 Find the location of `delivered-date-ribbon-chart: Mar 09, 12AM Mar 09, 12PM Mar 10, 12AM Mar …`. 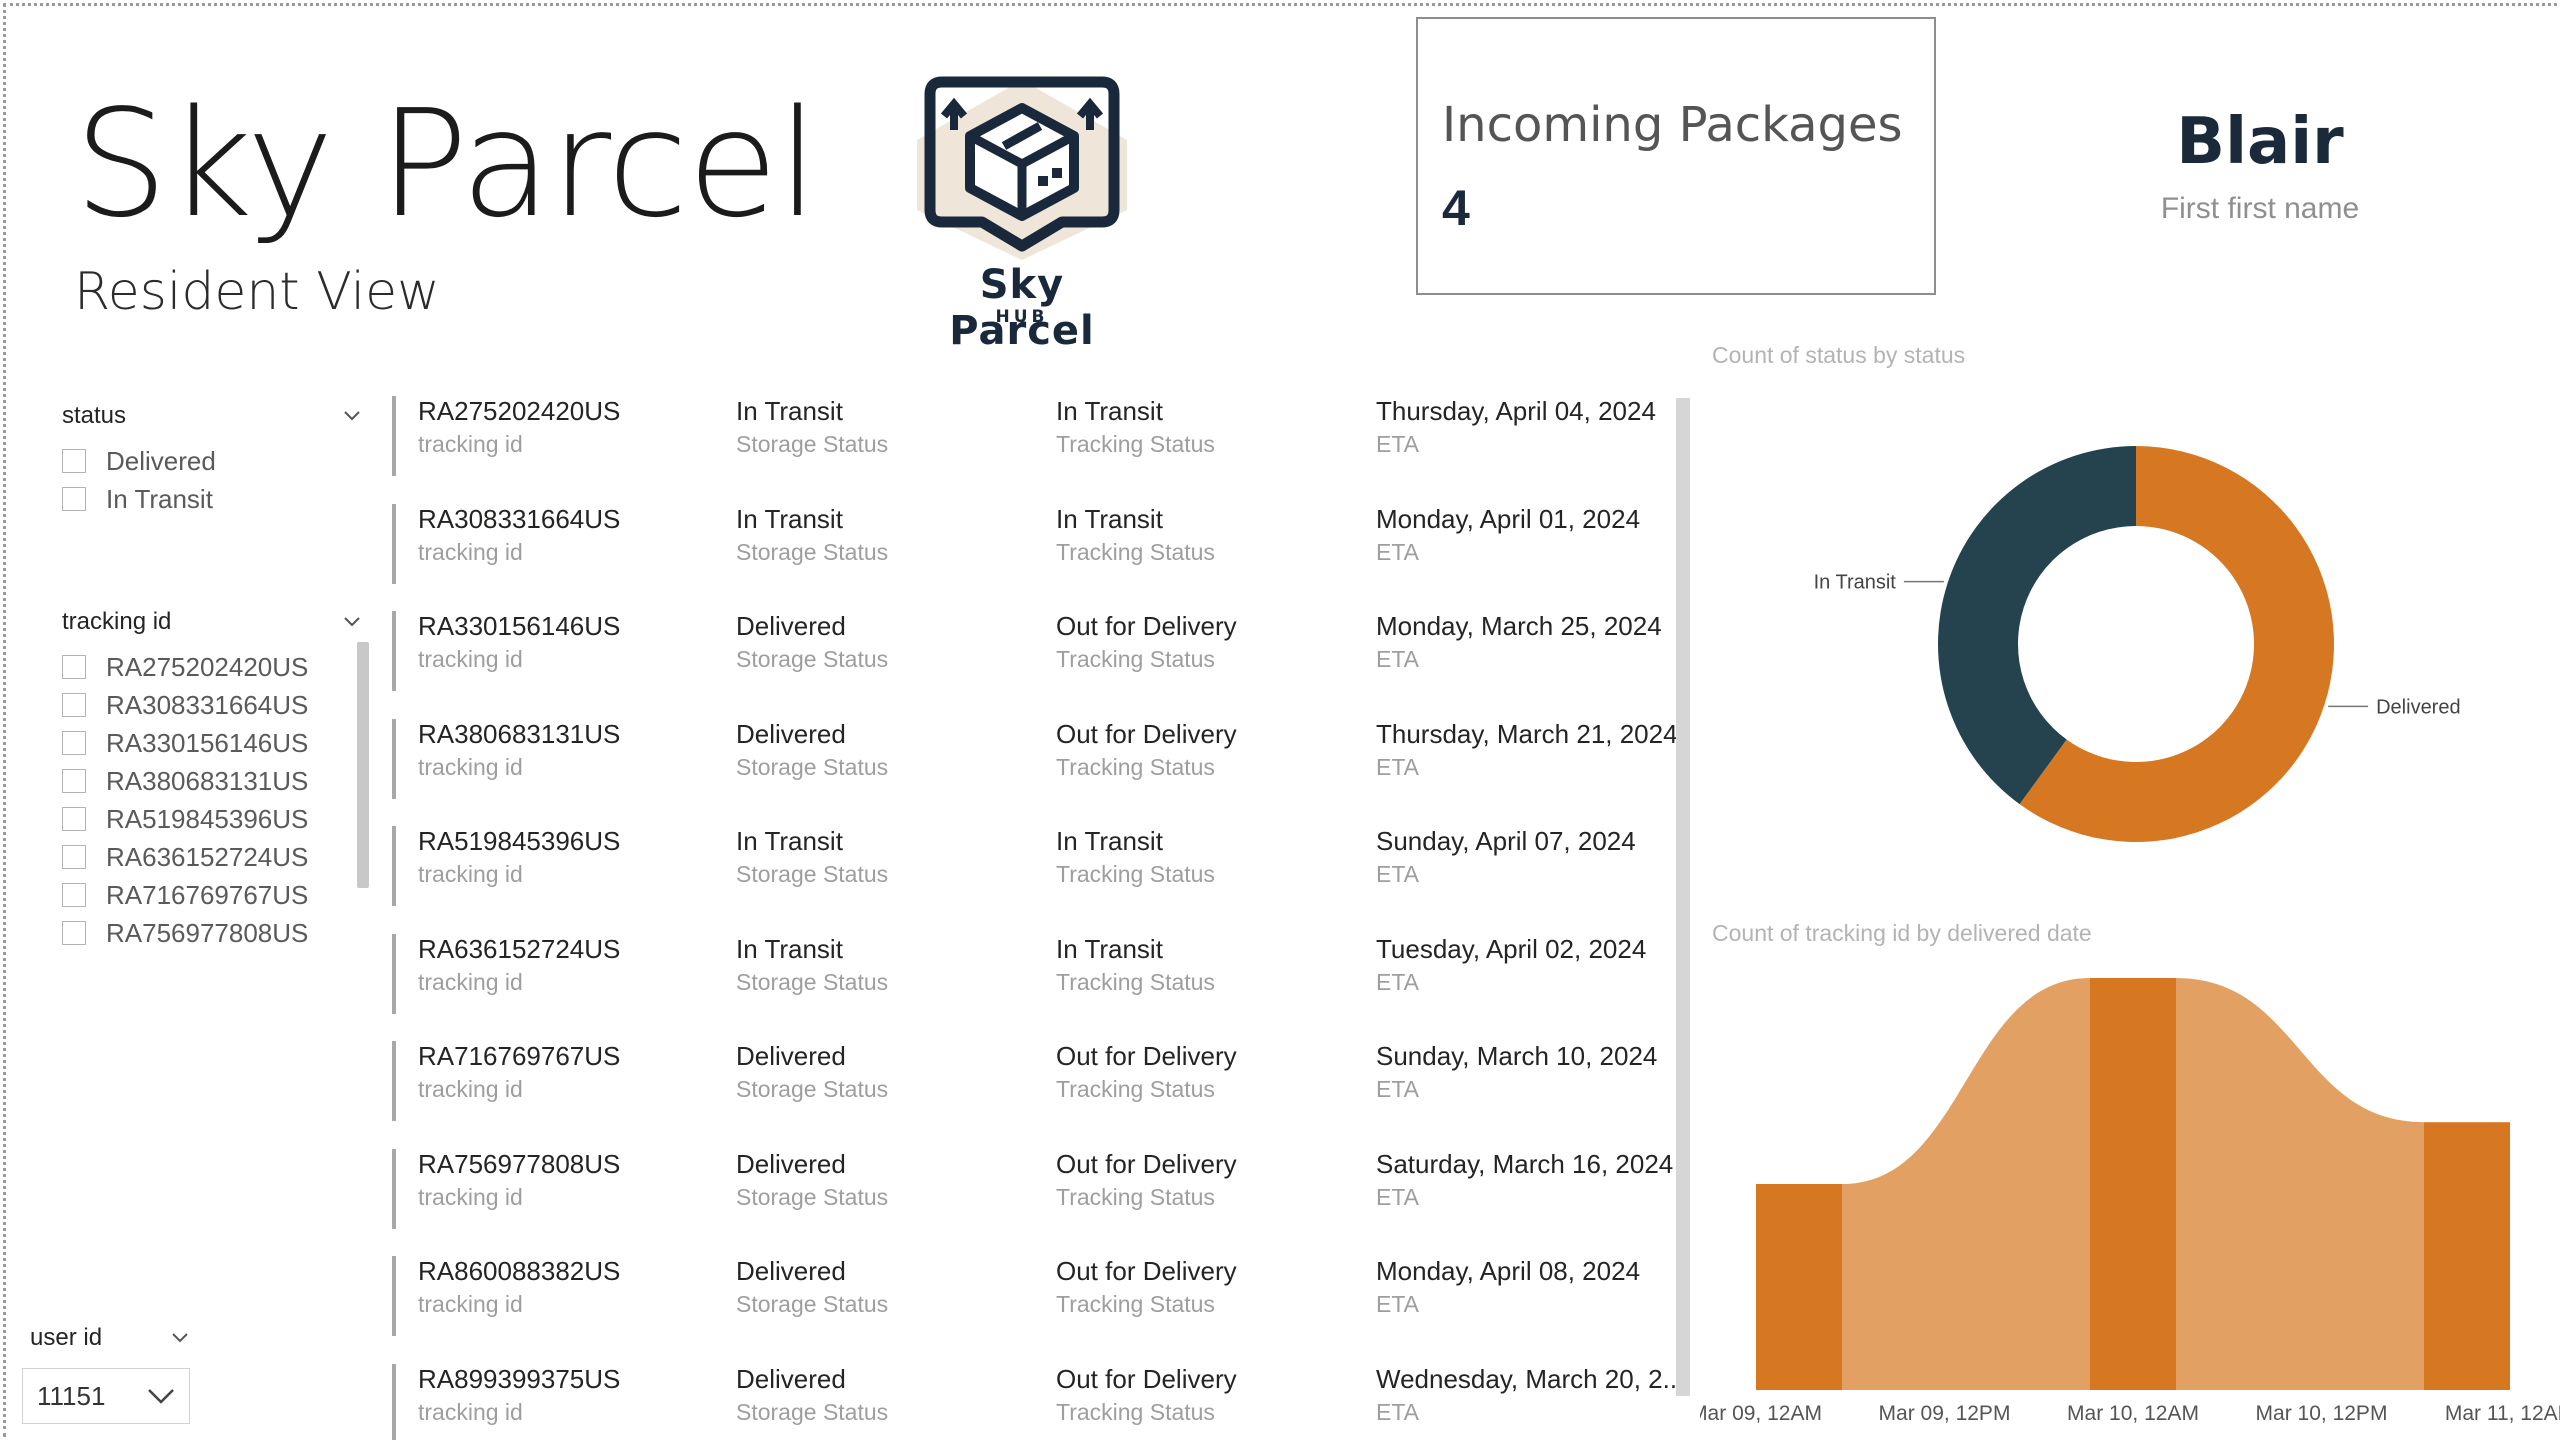

delivered-date-ribbon-chart: Mar 09, 12AM Mar 09, 12PM Mar 10, 12AM Mar … is located at coordinates (2130, 1201).